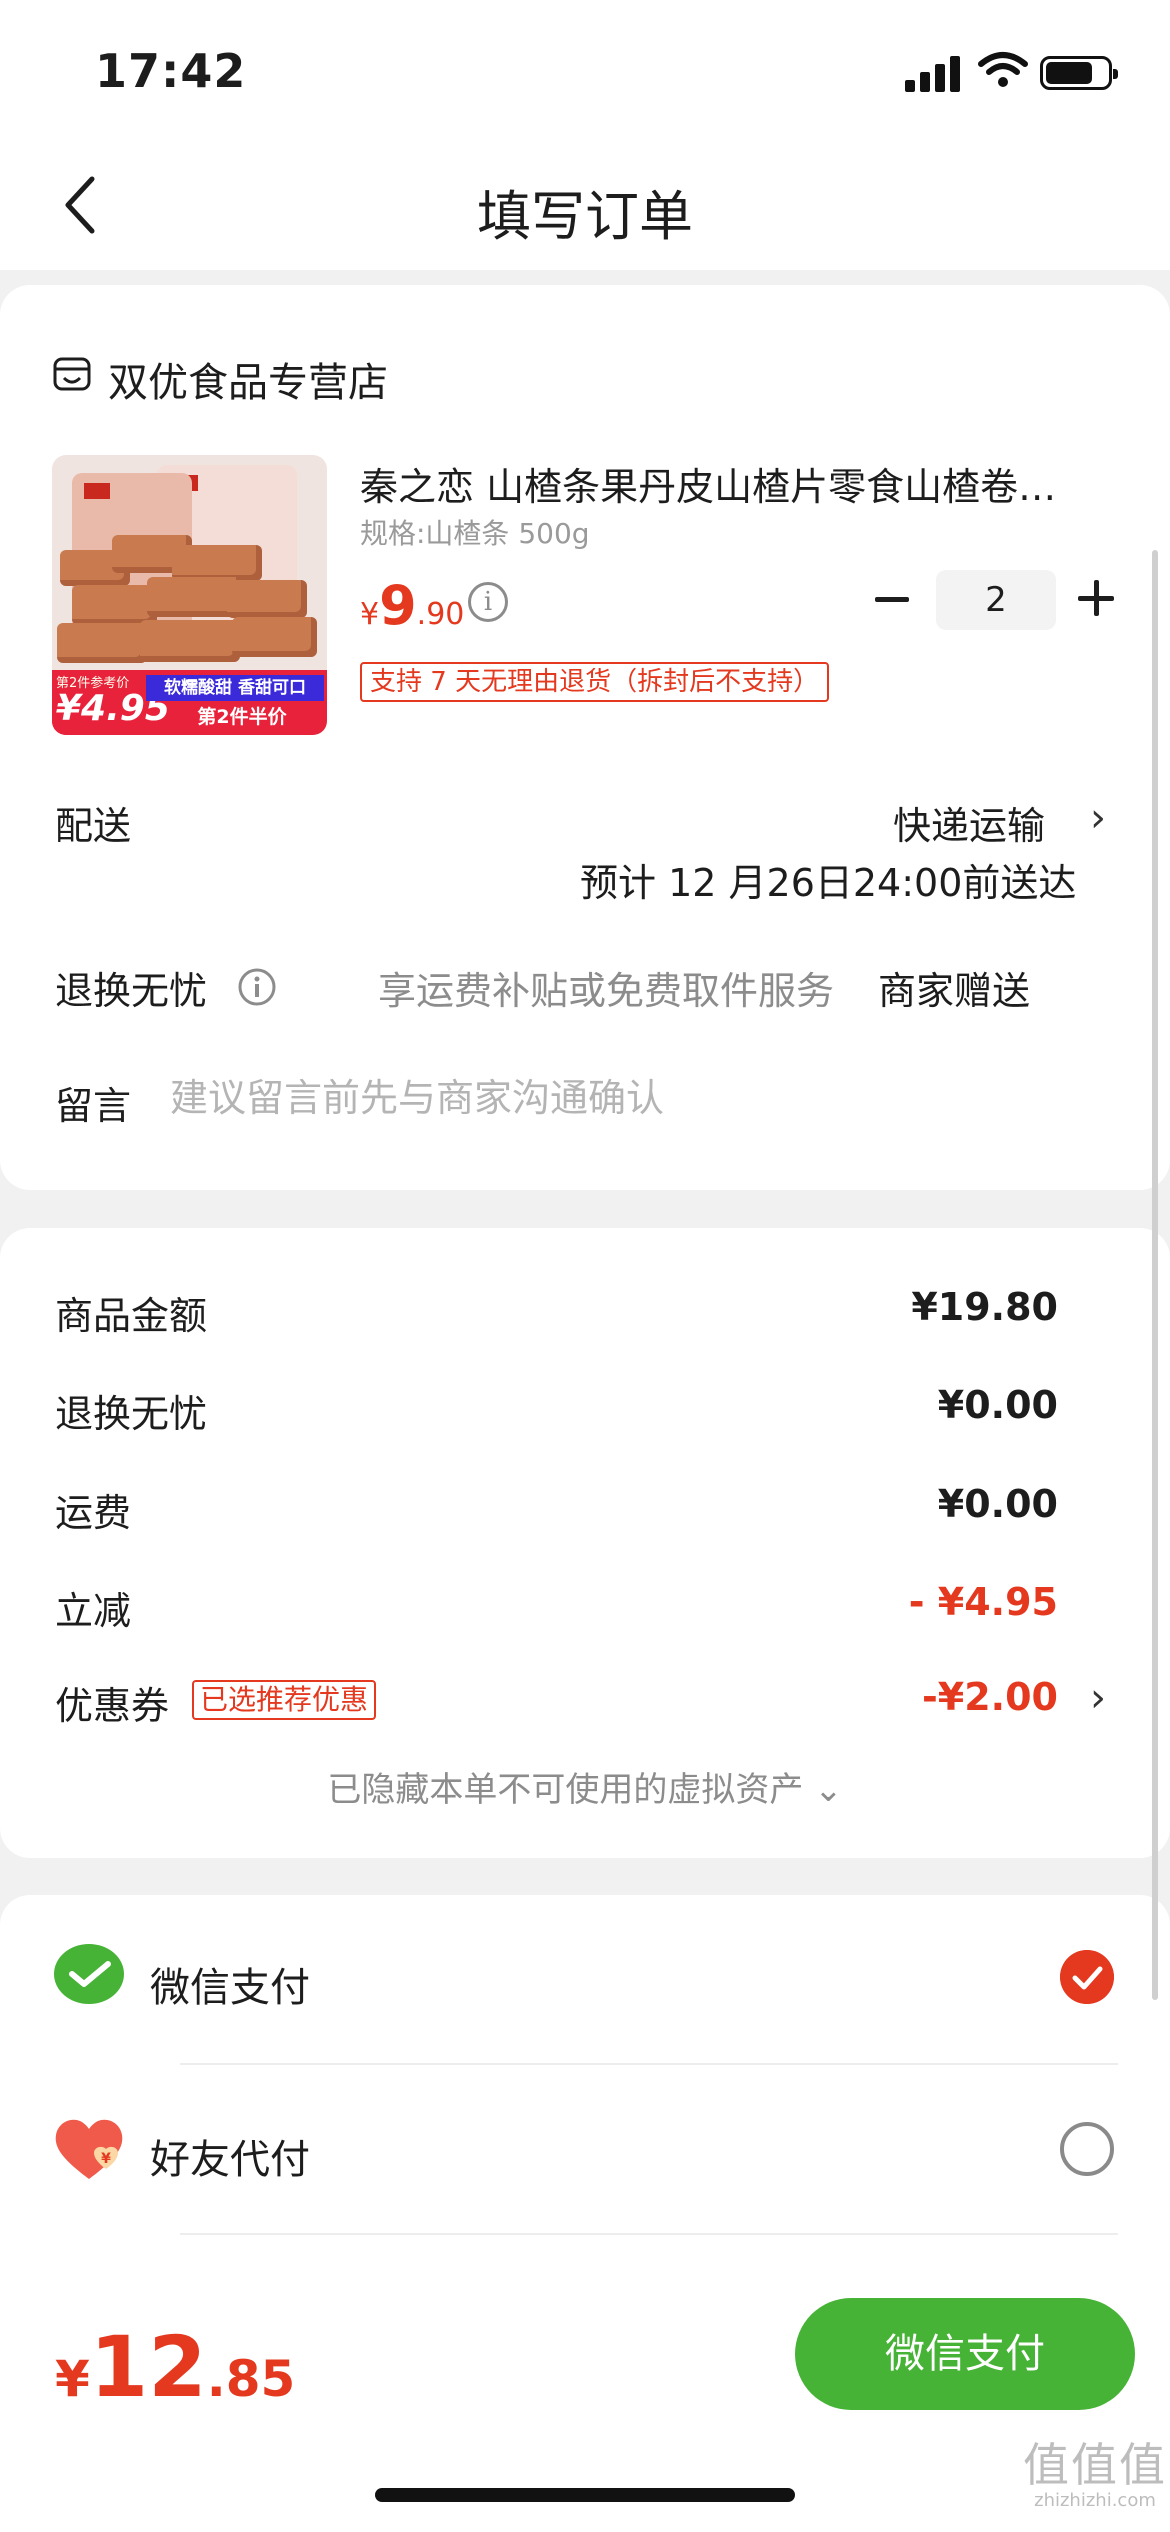 The width and height of the screenshot is (1170, 2532). What do you see at coordinates (606, 991) in the screenshot?
I see `worry-free-description: 享运费补贴或免费取件服务` at bounding box center [606, 991].